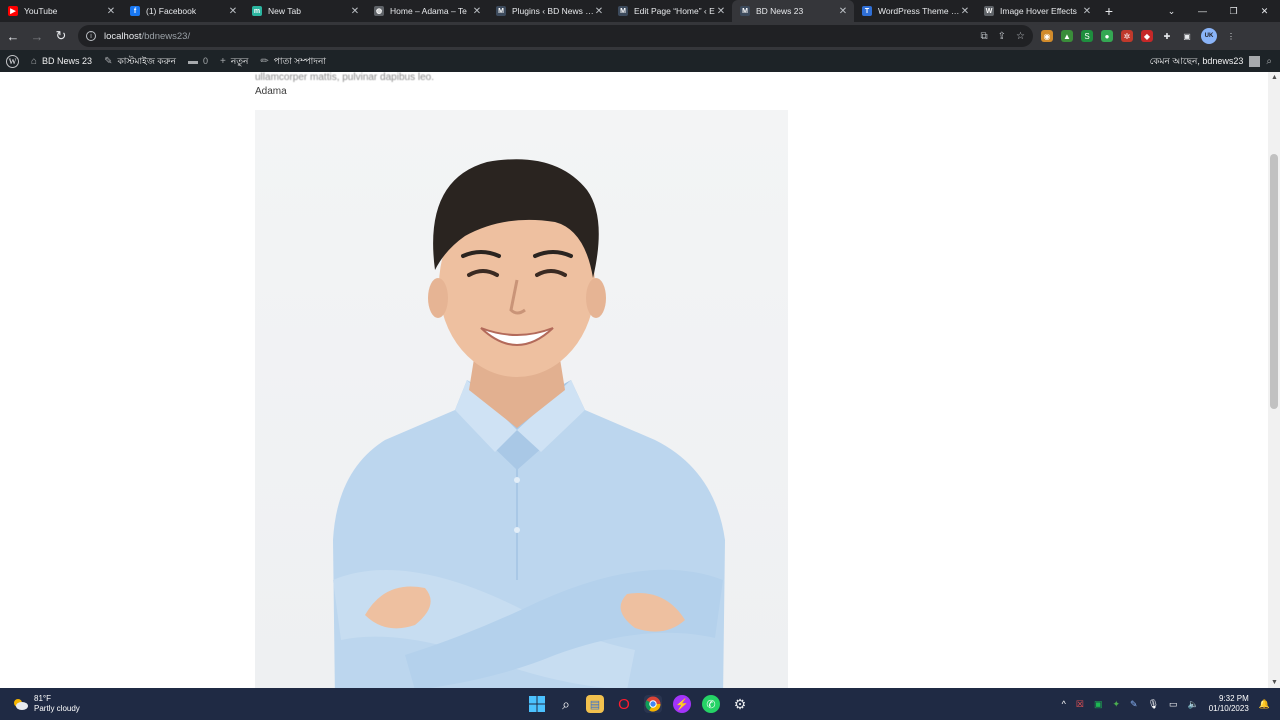 Image resolution: width=1280 pixels, height=720 pixels. I want to click on new-content-menu: + নতুন, so click(234, 61).